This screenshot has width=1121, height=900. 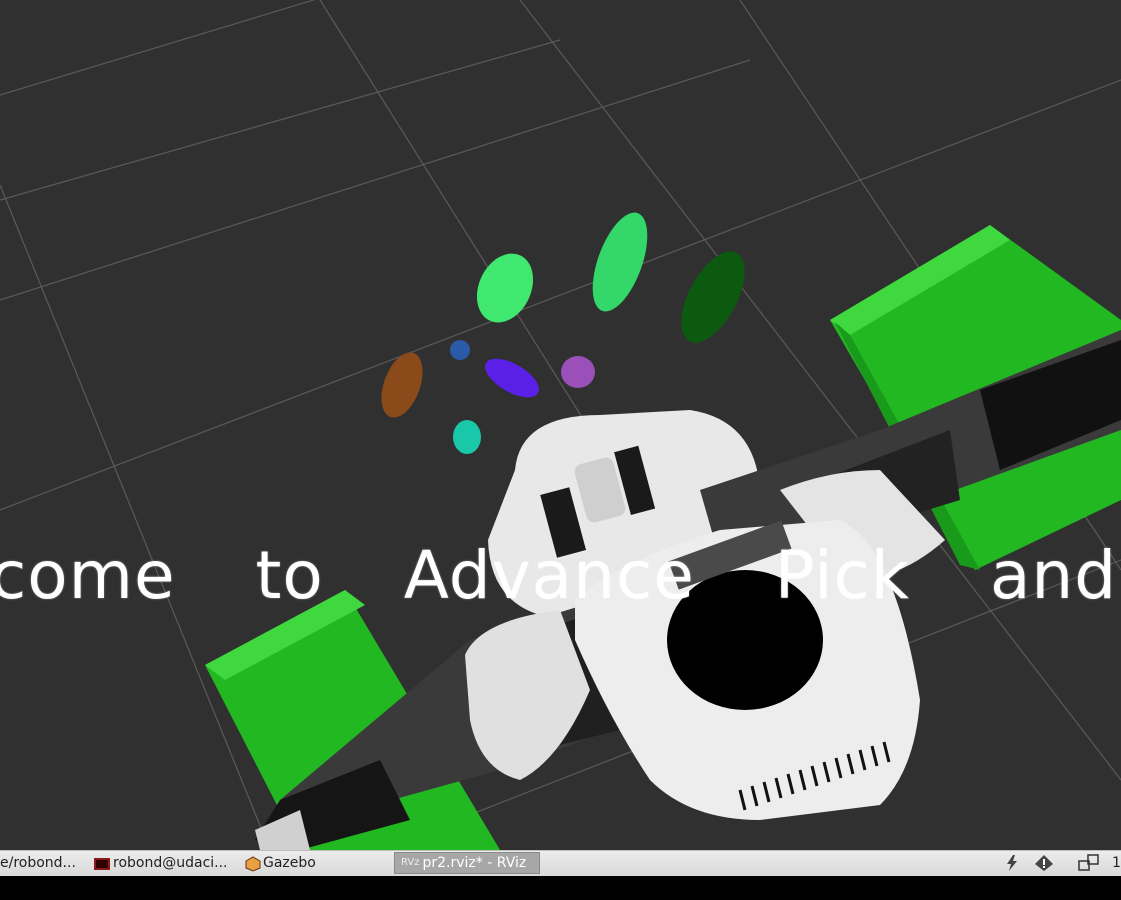 What do you see at coordinates (460, 350) in the screenshot?
I see `cluster-dark-blue` at bounding box center [460, 350].